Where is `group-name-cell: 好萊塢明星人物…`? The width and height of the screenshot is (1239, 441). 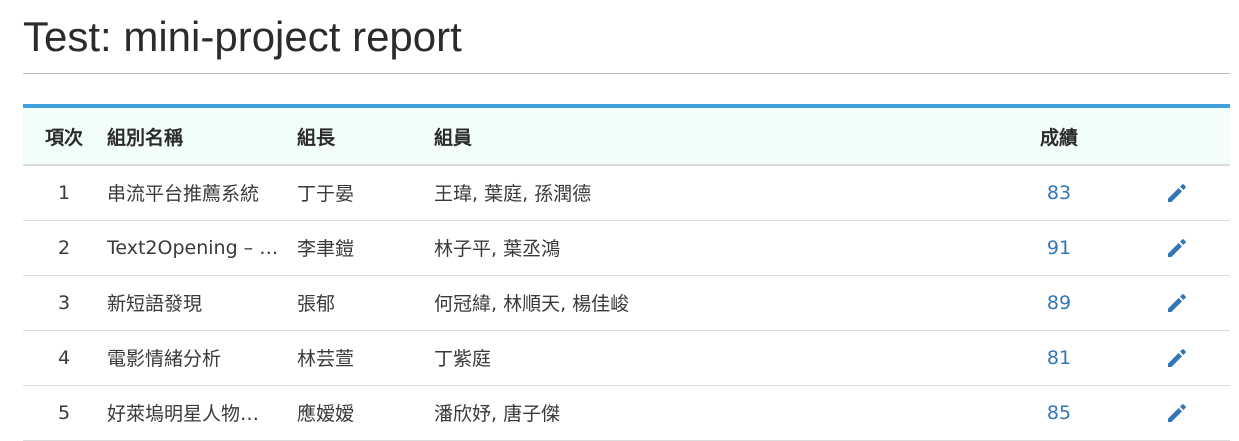
group-name-cell: 好萊塢明星人物… is located at coordinates (183, 414).